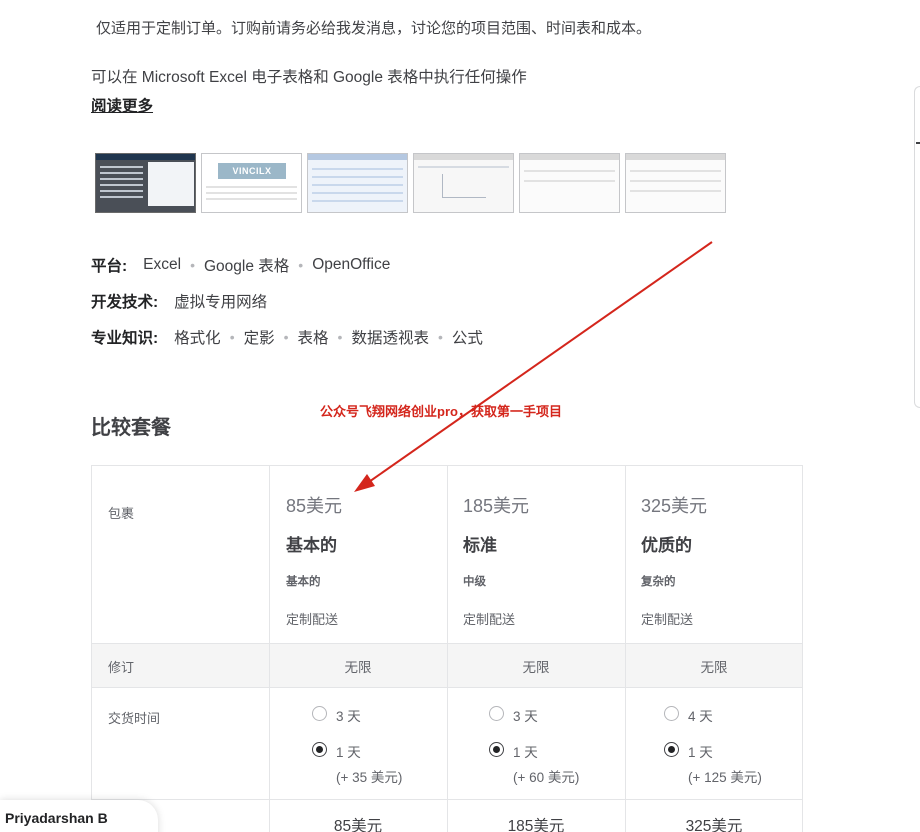  What do you see at coordinates (539, 363) in the screenshot?
I see `arrow-line` at bounding box center [539, 363].